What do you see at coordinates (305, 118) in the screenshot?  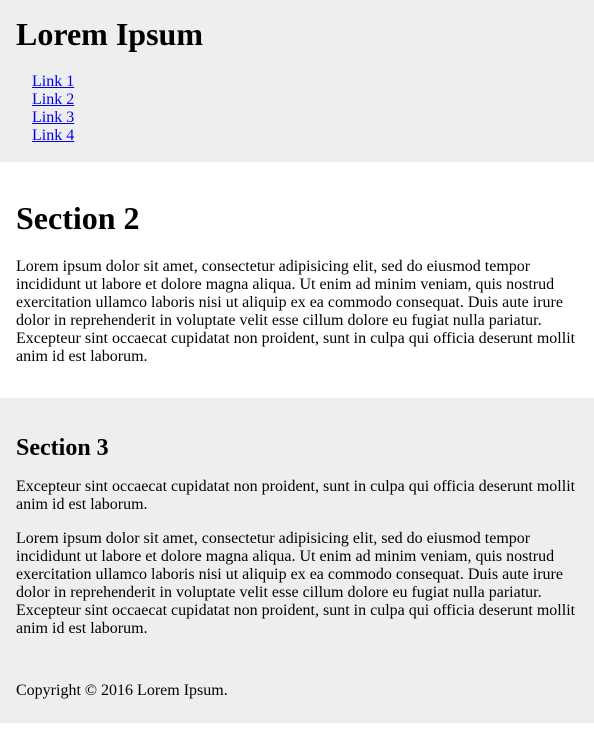 I see `nav-item: Link 3` at bounding box center [305, 118].